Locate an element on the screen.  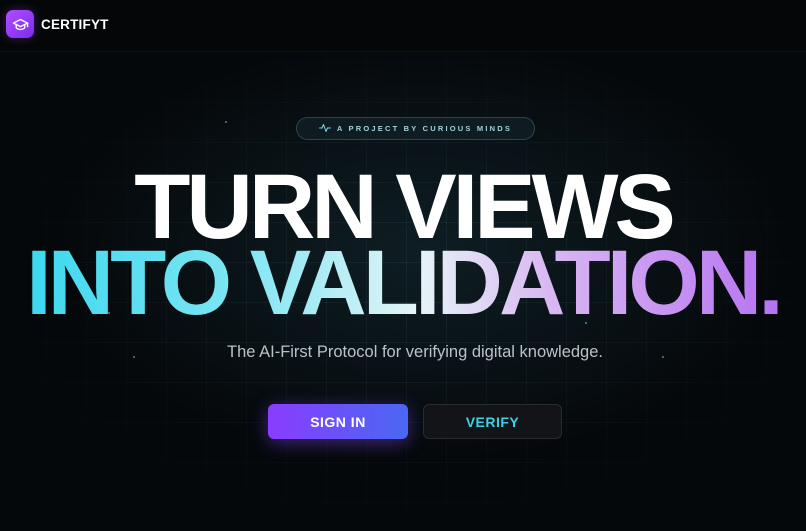
verify-button: VERIFY is located at coordinates (492, 421).